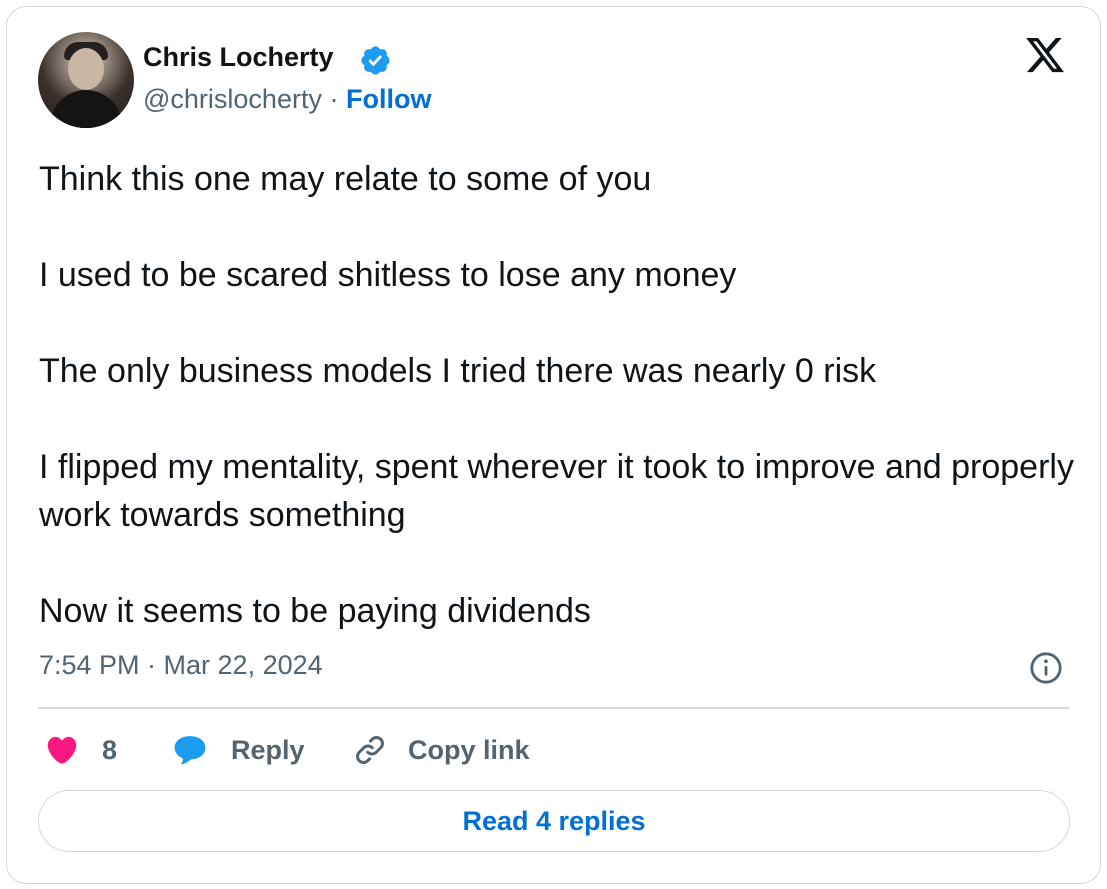 The image size is (1107, 889). What do you see at coordinates (181, 665) in the screenshot?
I see `tweet-timestamp: 7:54 PM · Mar 22, 2024` at bounding box center [181, 665].